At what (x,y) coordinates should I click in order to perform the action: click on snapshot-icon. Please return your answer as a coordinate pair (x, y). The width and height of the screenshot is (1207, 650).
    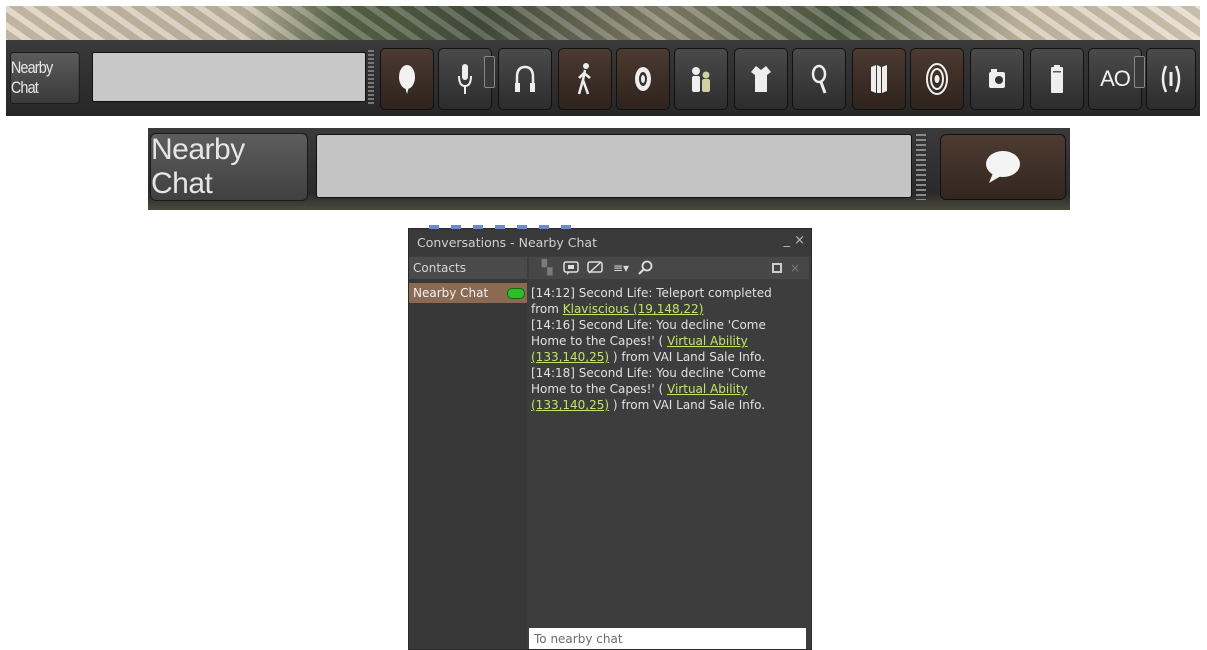
    Looking at the image, I should click on (997, 78).